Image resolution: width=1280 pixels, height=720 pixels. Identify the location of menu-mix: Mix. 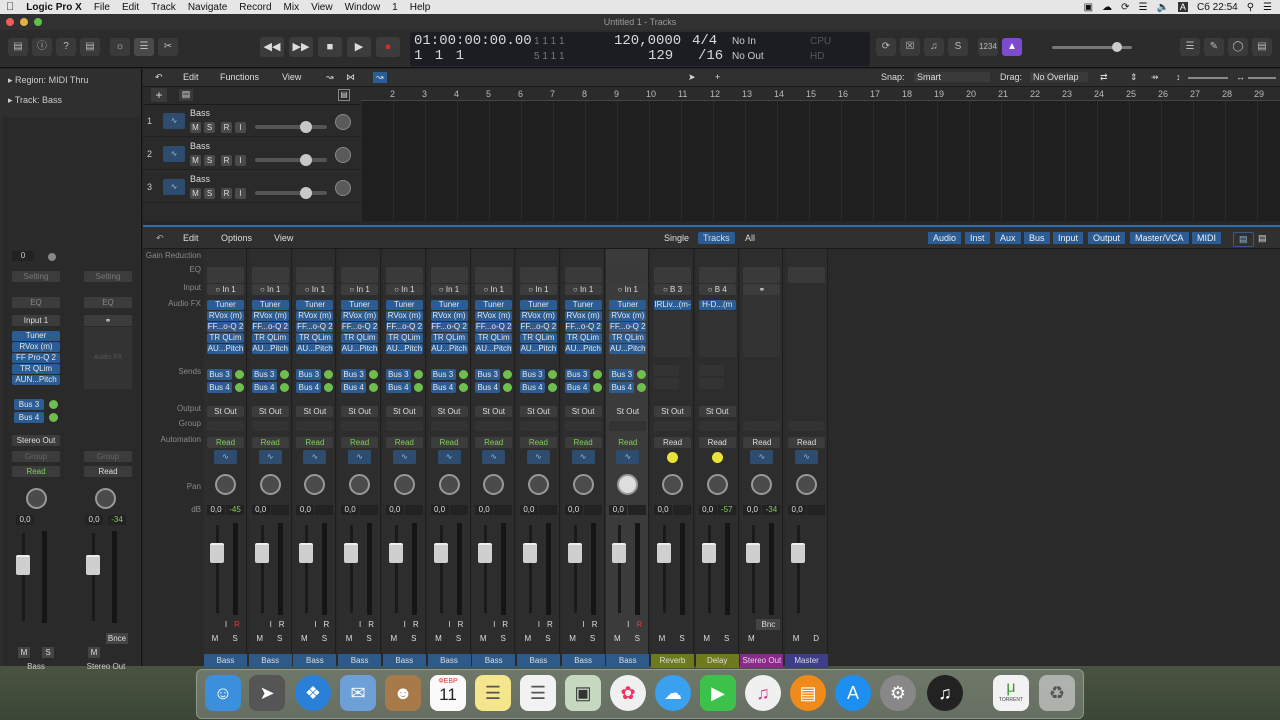
(292, 7).